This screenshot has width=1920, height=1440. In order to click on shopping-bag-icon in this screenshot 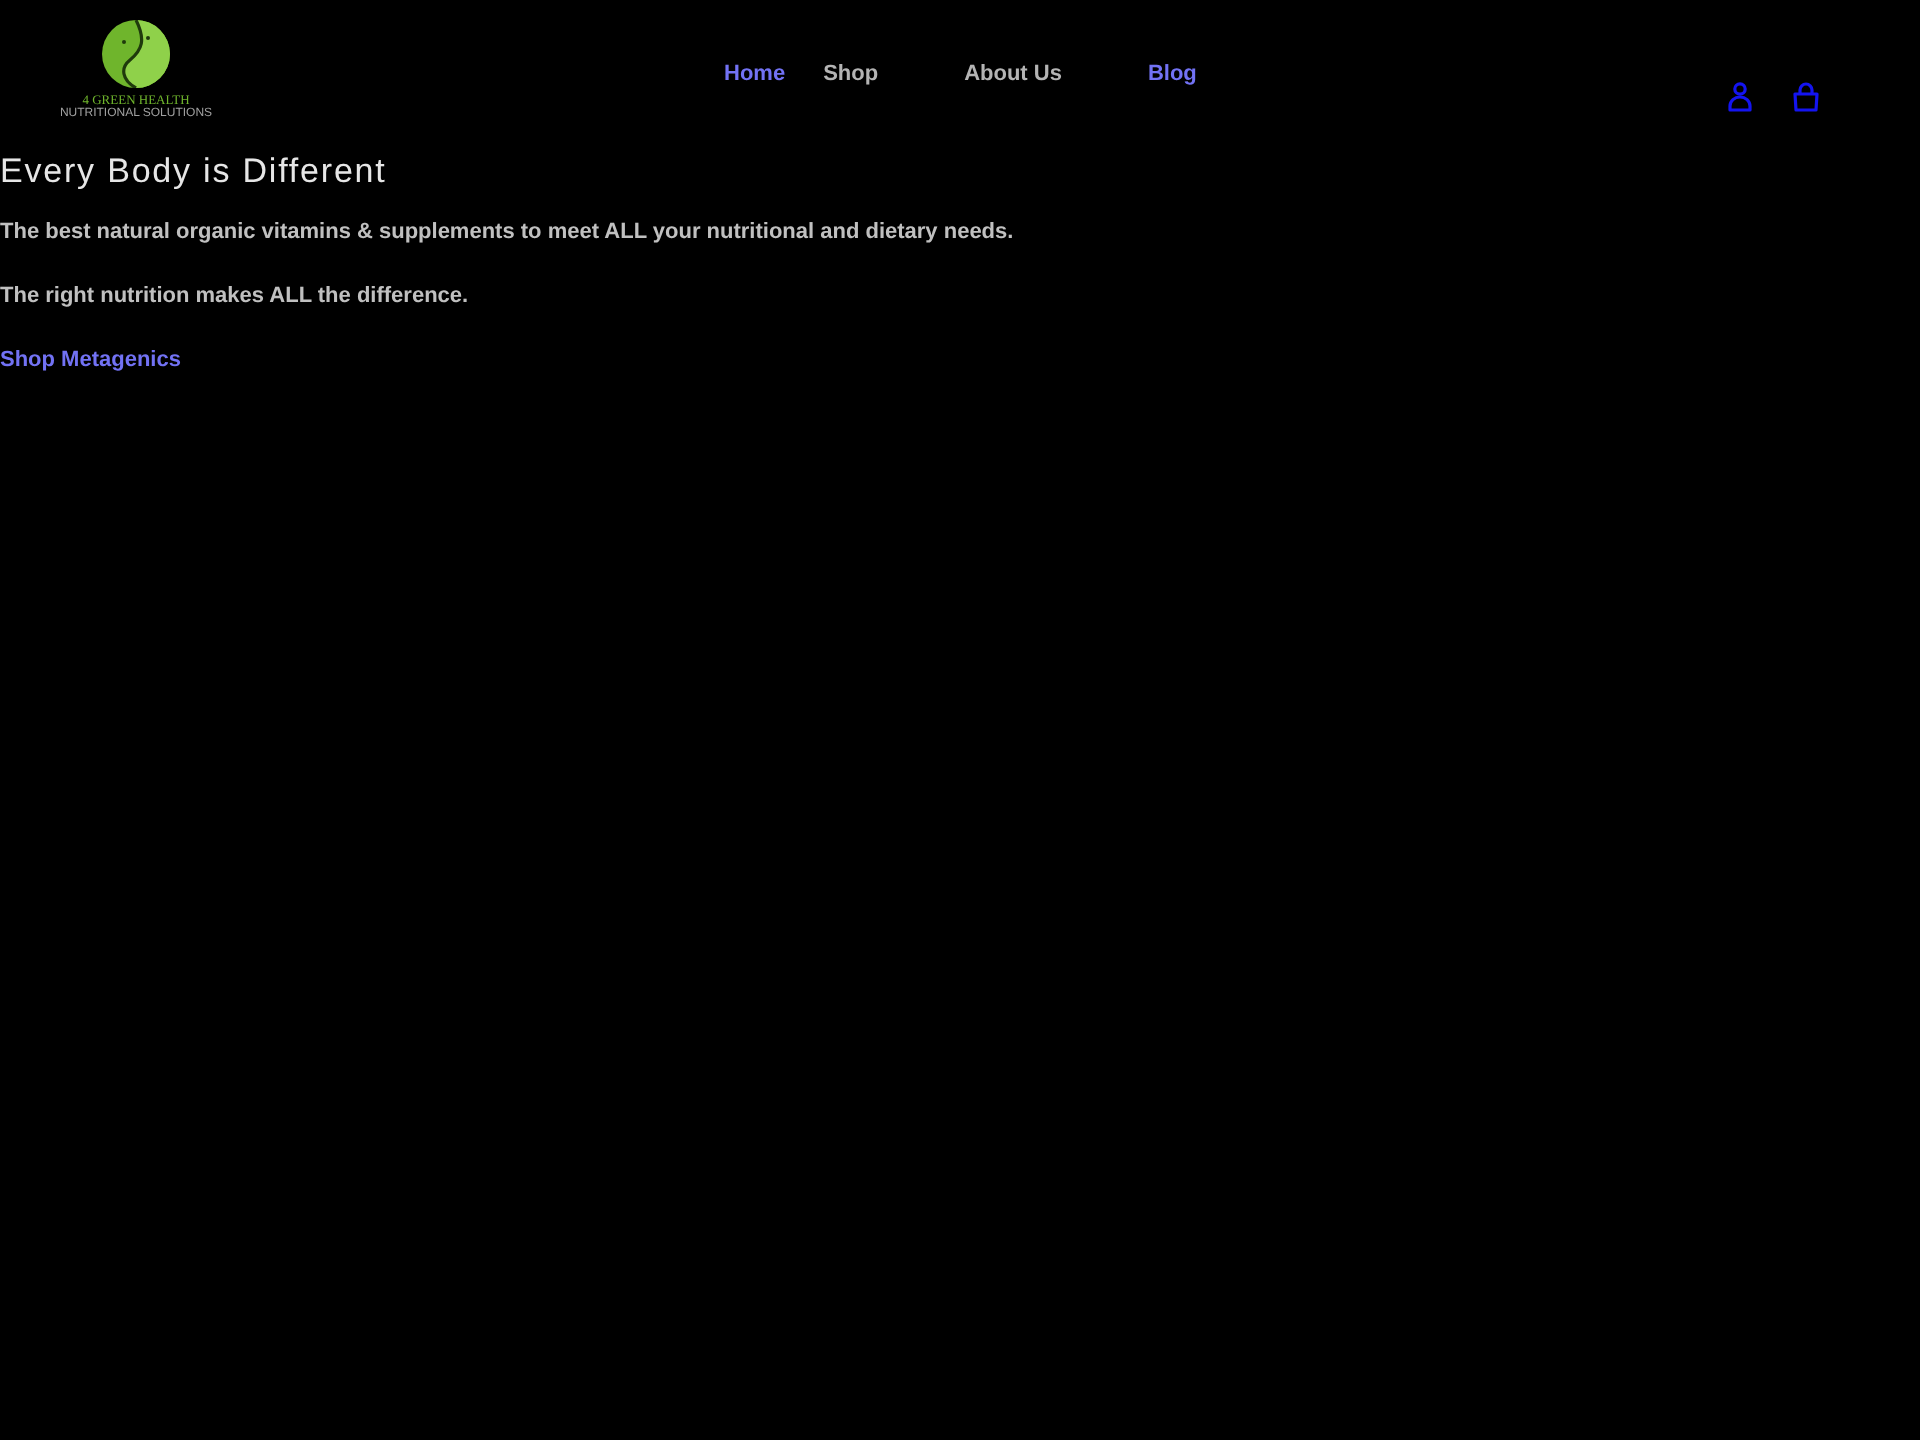, I will do `click(1806, 97)`.